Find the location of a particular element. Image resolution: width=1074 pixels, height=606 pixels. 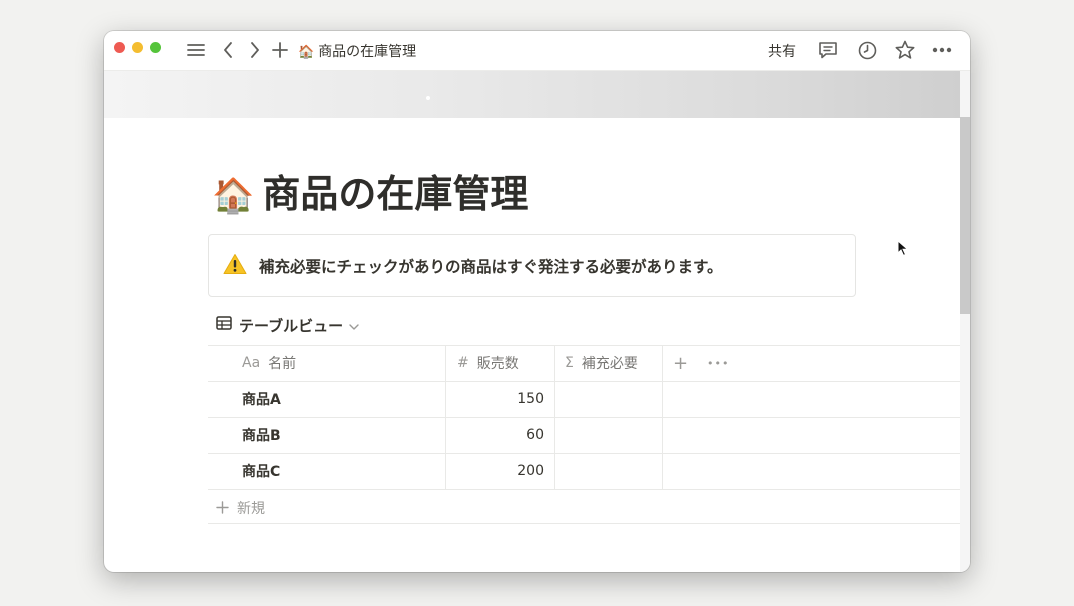

column-header-label: 名前 is located at coordinates (282, 364).